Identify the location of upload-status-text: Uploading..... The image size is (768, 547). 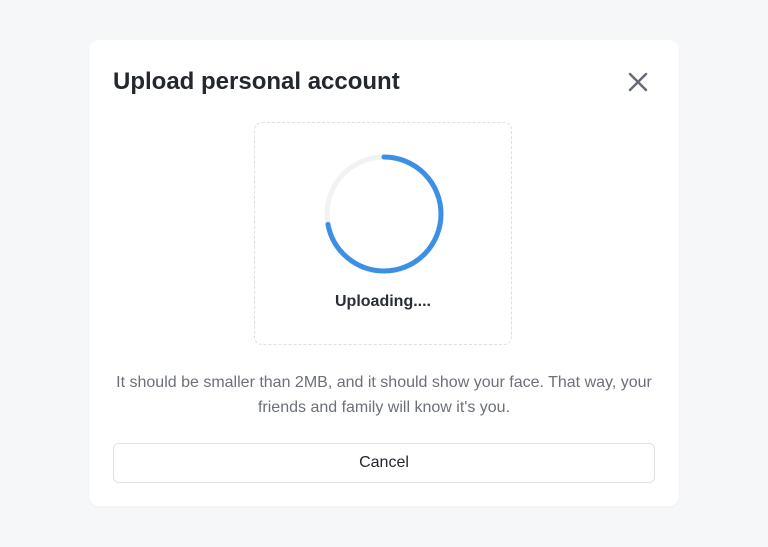
(383, 301).